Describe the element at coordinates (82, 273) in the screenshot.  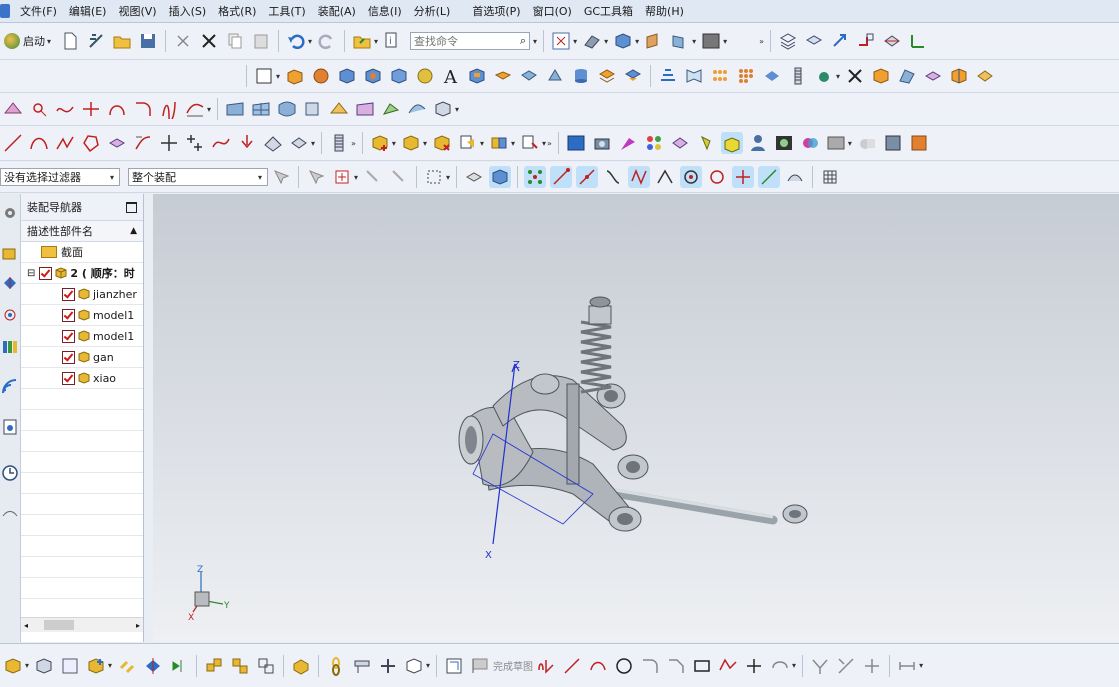
I see `tree-node-root: ⊟ 2 ( 顺序：时` at that location.